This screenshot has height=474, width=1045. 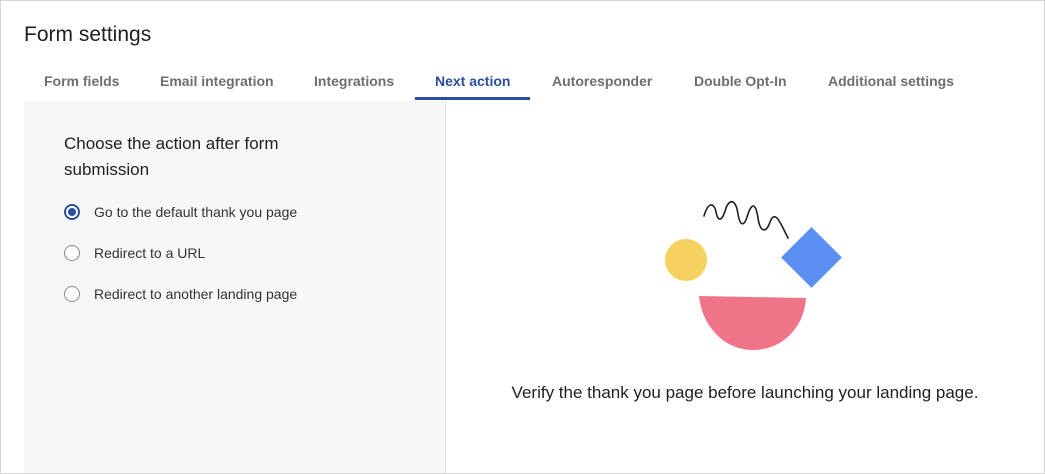 I want to click on tab-double-opt-in: Double Opt-In, so click(x=740, y=81).